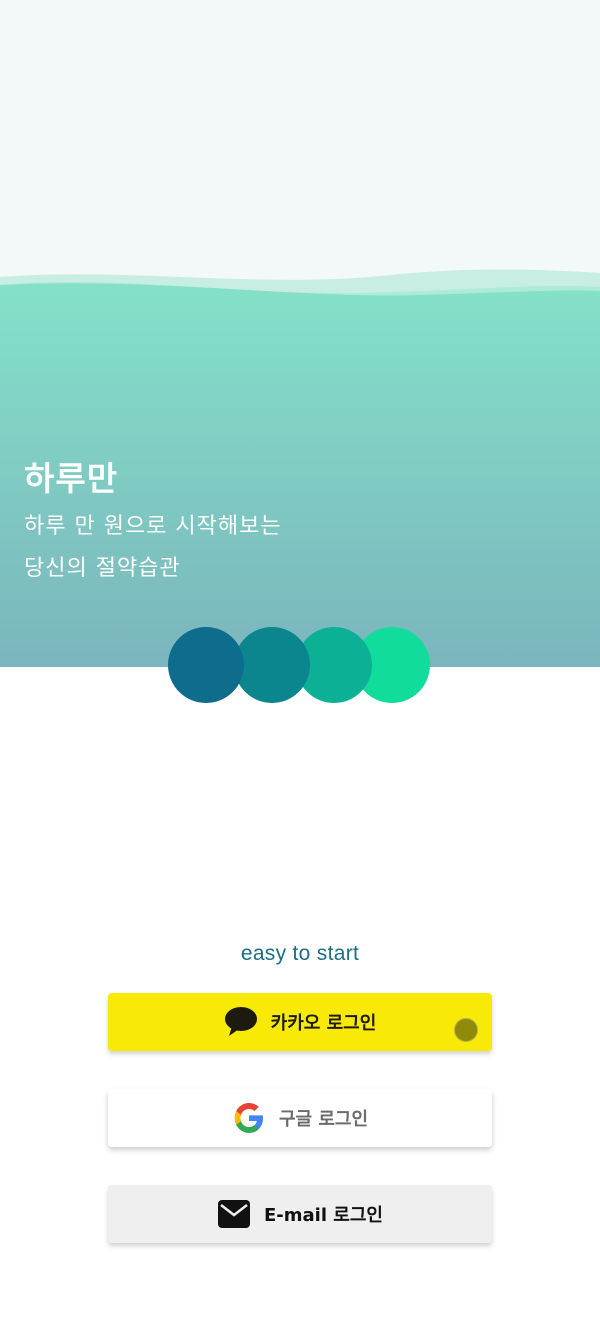 The height and width of the screenshot is (1333, 600). What do you see at coordinates (323, 1119) in the screenshot?
I see `google-login-label: 구글 로그인` at bounding box center [323, 1119].